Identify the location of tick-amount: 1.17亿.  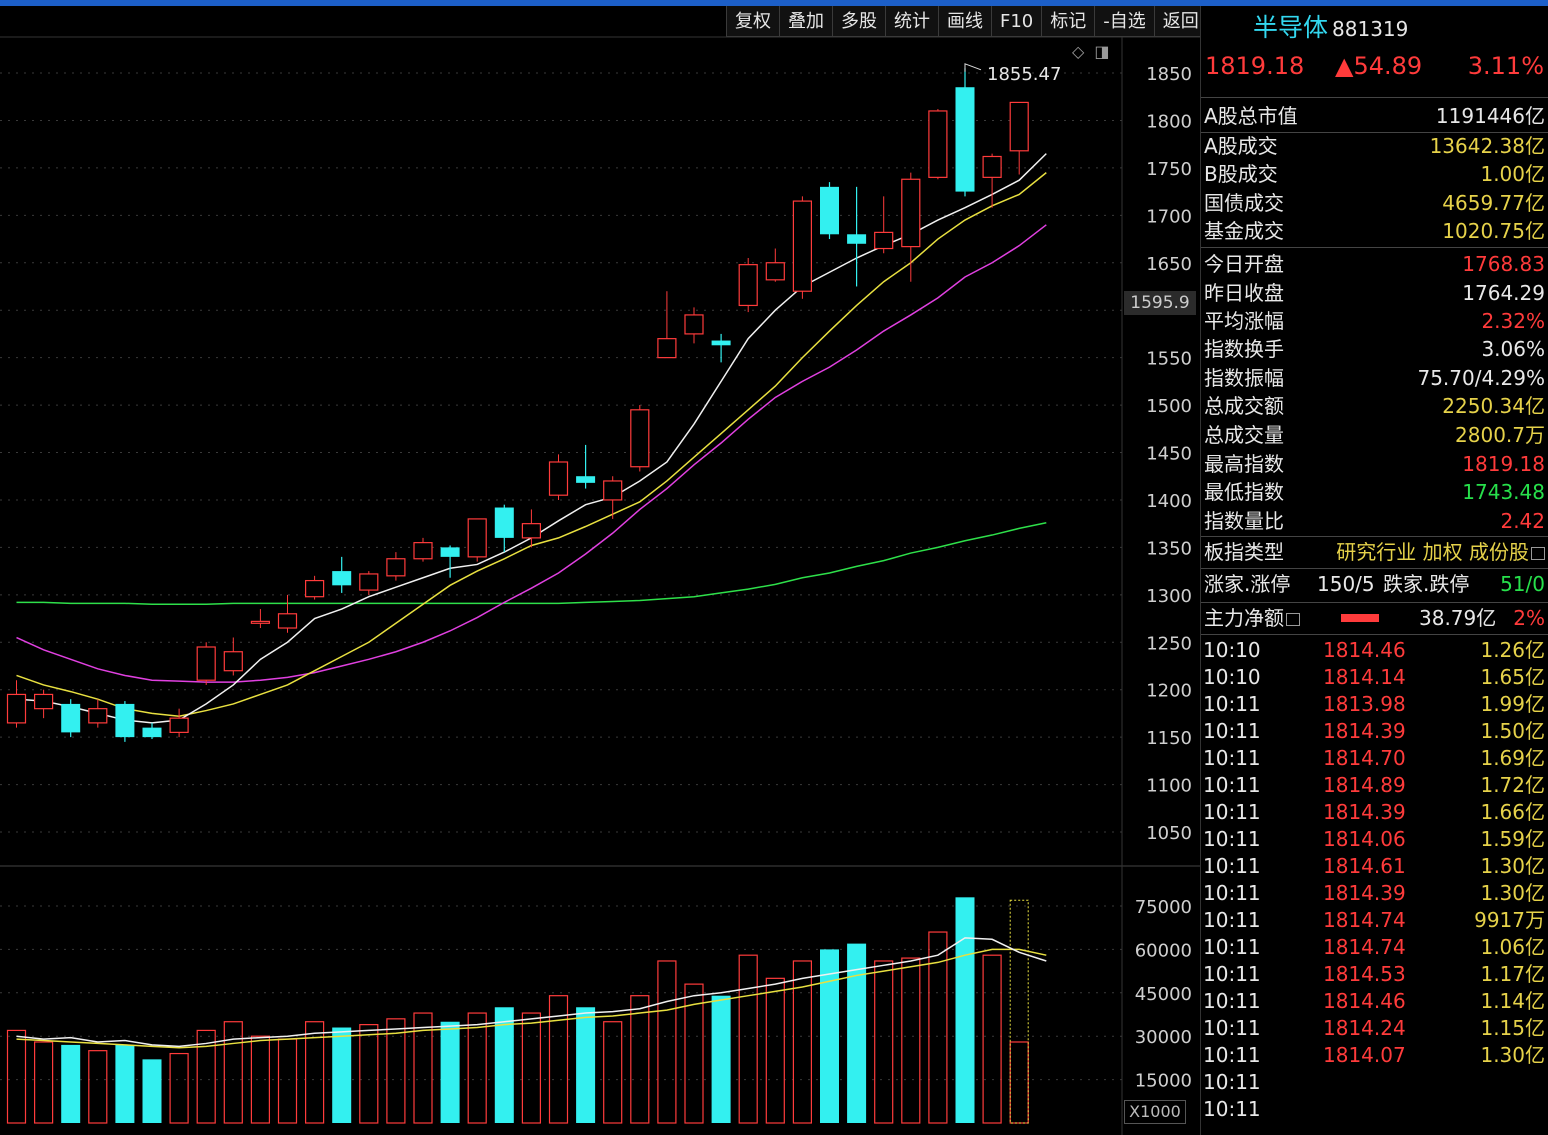
(1512, 974).